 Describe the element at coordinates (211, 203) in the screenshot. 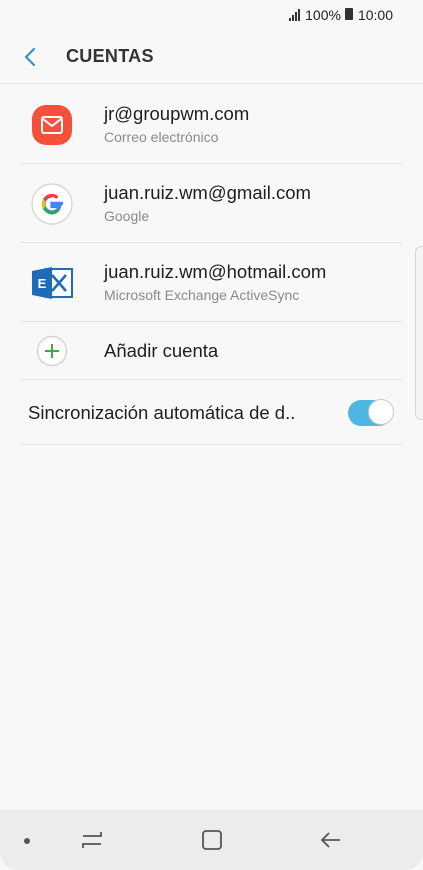

I see `account-row-gmail: juan.ruiz.wm@gmail.com Google` at that location.